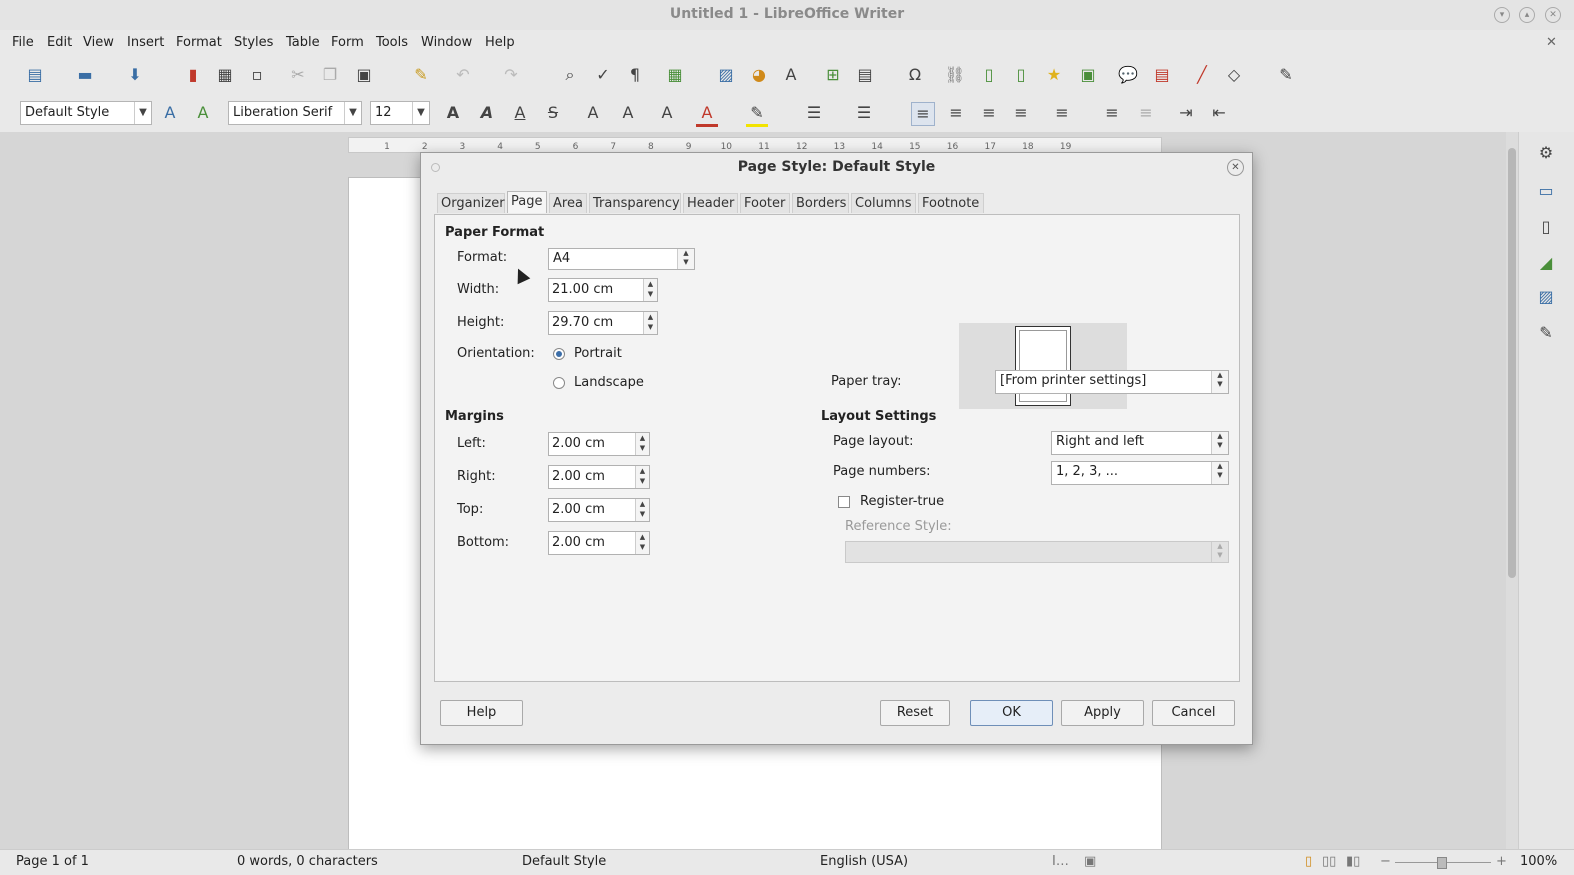  Describe the element at coordinates (1037, 552) in the screenshot. I see `reference-style-select: ▲ ▼` at that location.